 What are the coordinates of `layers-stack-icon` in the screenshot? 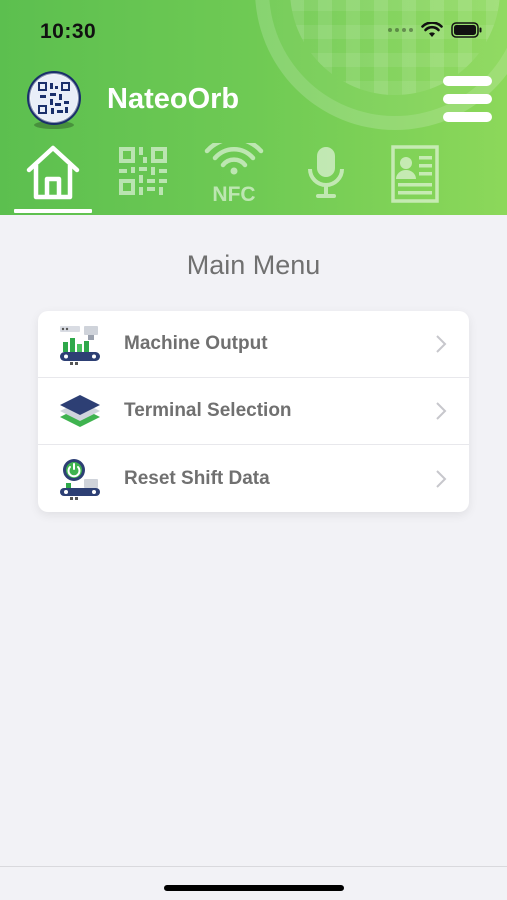 It's located at (80, 411).